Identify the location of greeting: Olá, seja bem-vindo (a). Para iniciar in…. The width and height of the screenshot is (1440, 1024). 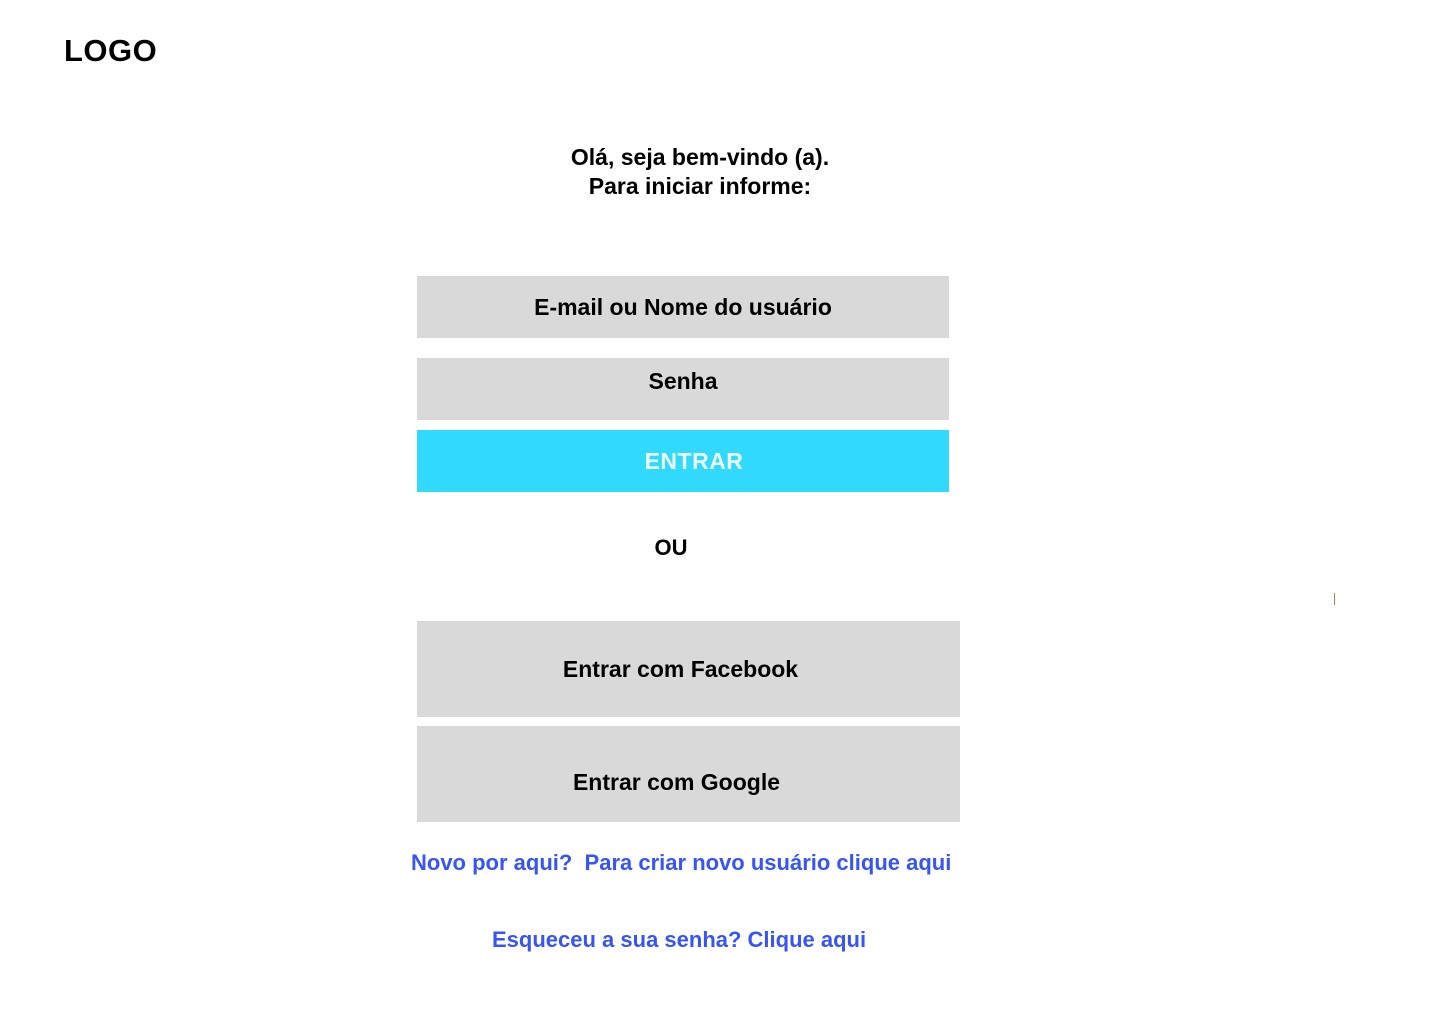
(700, 172).